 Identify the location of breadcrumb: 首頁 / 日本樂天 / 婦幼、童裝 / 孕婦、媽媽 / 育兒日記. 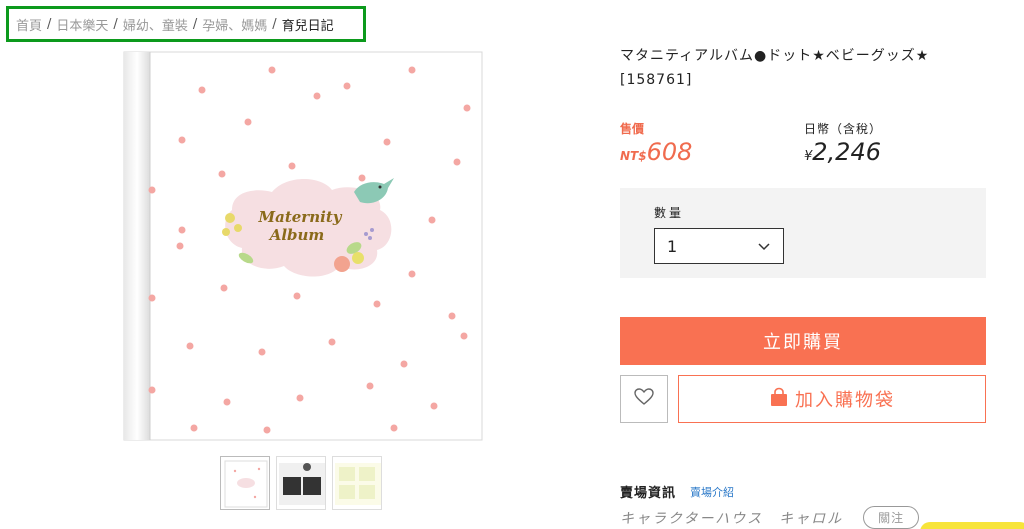
(186, 24).